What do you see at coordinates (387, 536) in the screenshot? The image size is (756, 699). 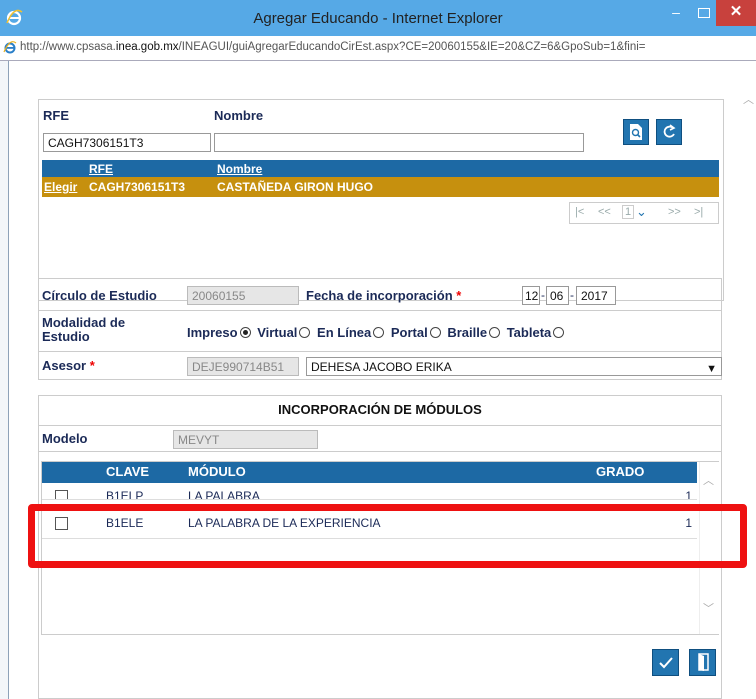 I see `highlight-box` at bounding box center [387, 536].